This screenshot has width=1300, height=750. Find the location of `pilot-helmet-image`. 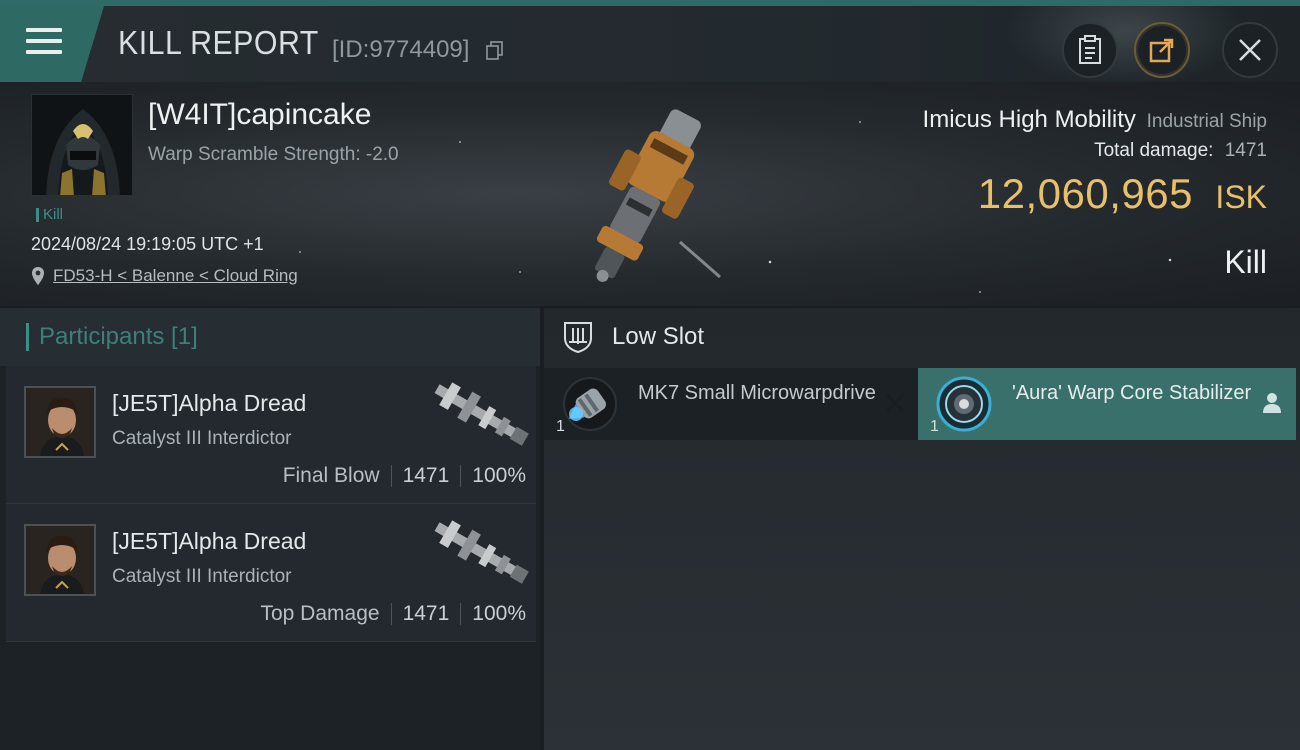

pilot-helmet-image is located at coordinates (82, 145).